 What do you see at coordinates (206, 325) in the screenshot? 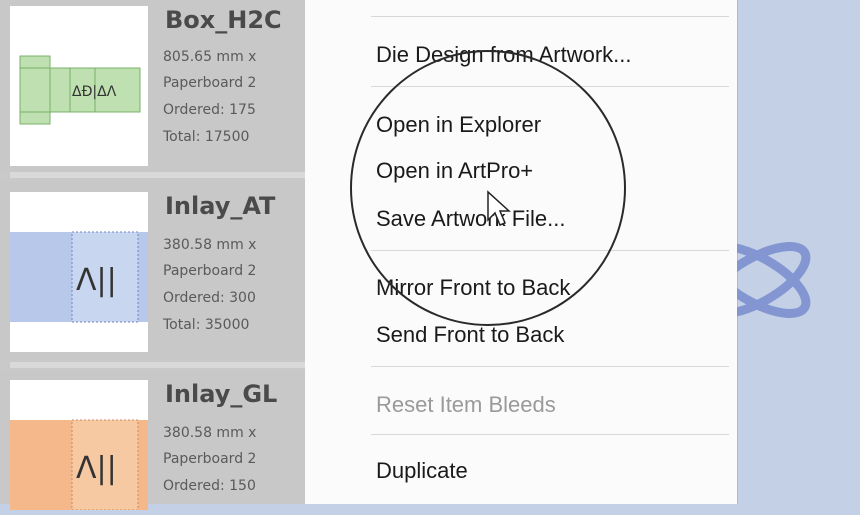
I see `item-total: Total: 35000` at bounding box center [206, 325].